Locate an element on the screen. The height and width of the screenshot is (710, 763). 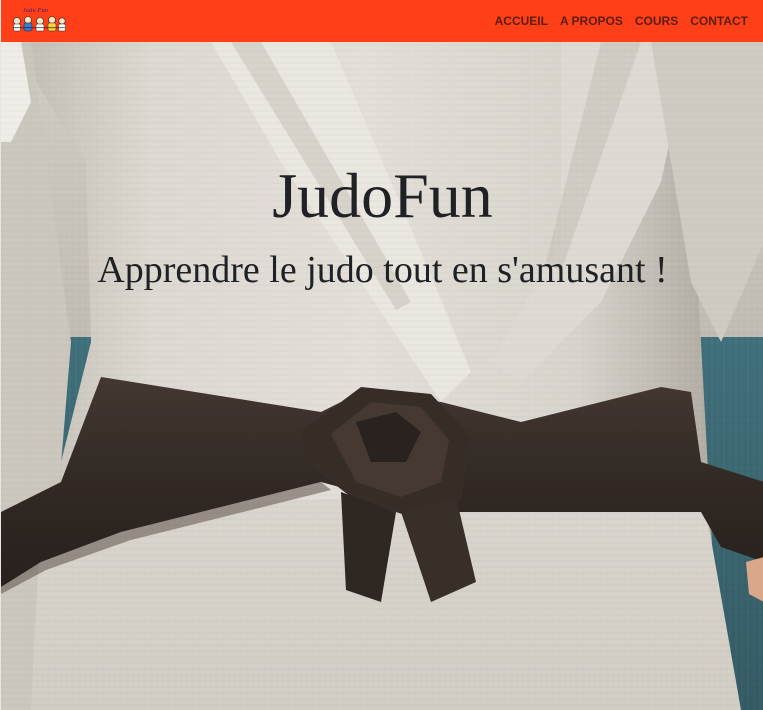
logo-text: Judo Fun is located at coordinates (36, 11).